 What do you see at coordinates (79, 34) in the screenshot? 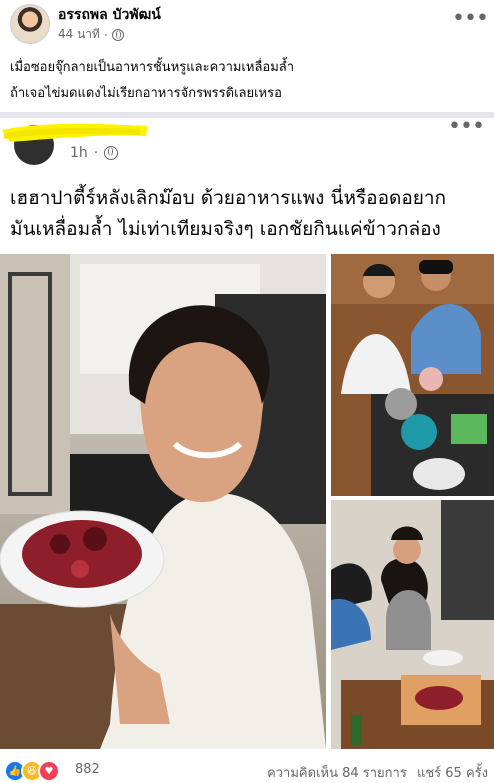
I see `post-time: 44 นาที` at bounding box center [79, 34].